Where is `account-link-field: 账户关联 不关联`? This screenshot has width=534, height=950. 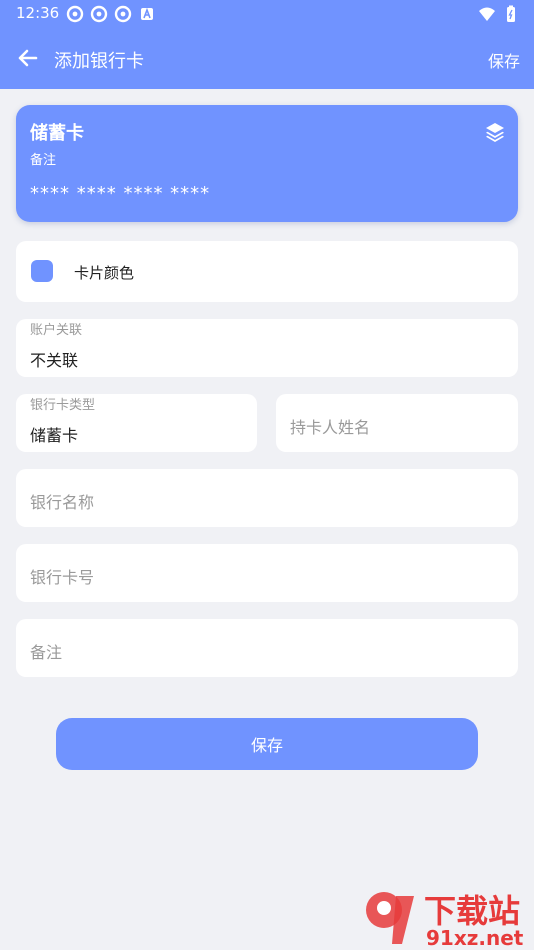
account-link-field: 账户关联 不关联 is located at coordinates (267, 348).